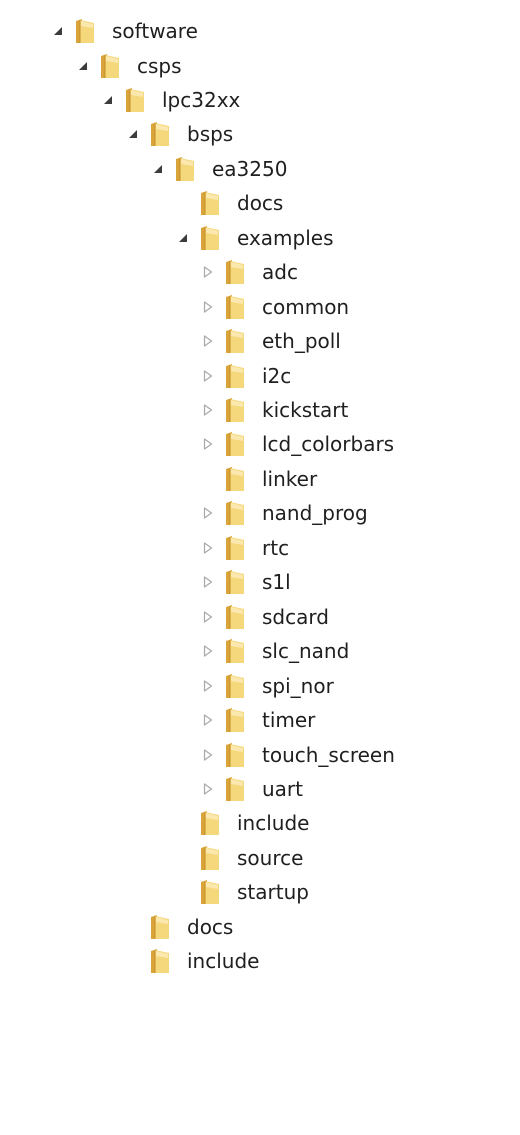  I want to click on tree-item-rtc: rtc, so click(144, 548).